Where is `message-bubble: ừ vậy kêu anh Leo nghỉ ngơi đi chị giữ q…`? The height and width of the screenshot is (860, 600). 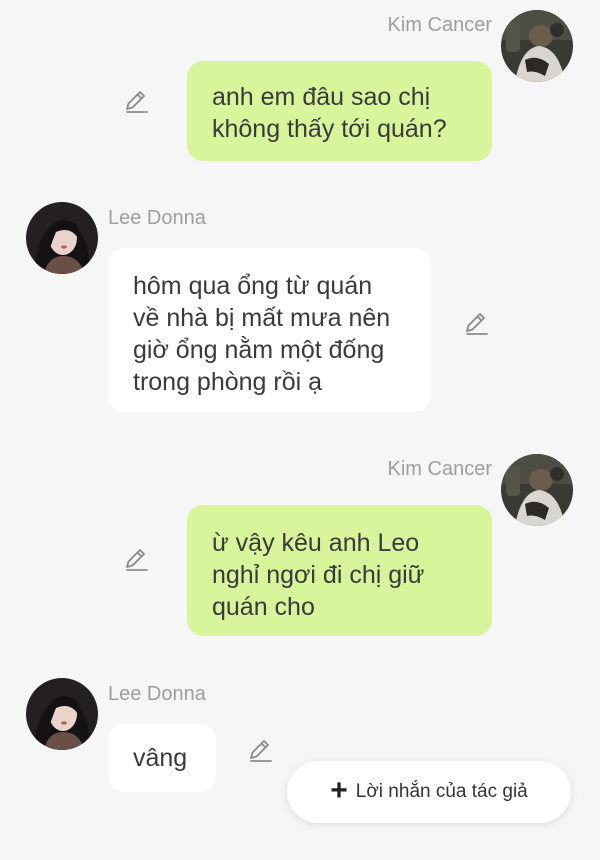 message-bubble: ừ vậy kêu anh Leo nghỉ ngơi đi chị giữ q… is located at coordinates (339, 570).